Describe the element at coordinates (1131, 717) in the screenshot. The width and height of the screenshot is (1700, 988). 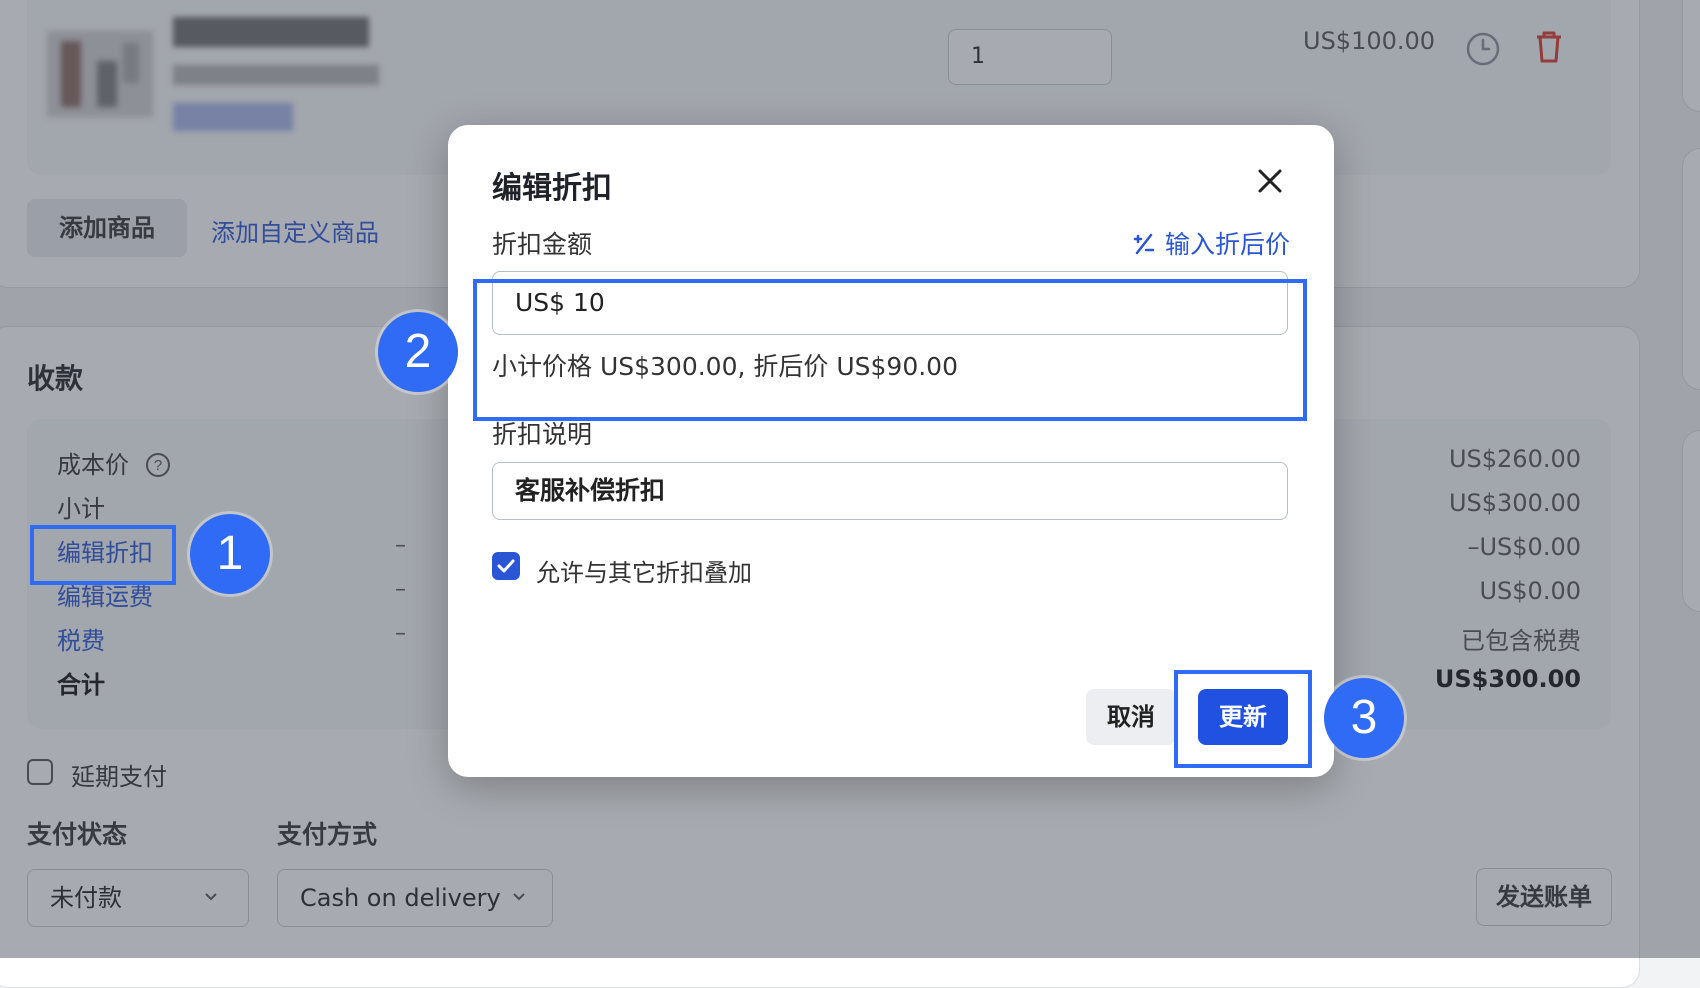
I see `cancel-button: 取消` at that location.